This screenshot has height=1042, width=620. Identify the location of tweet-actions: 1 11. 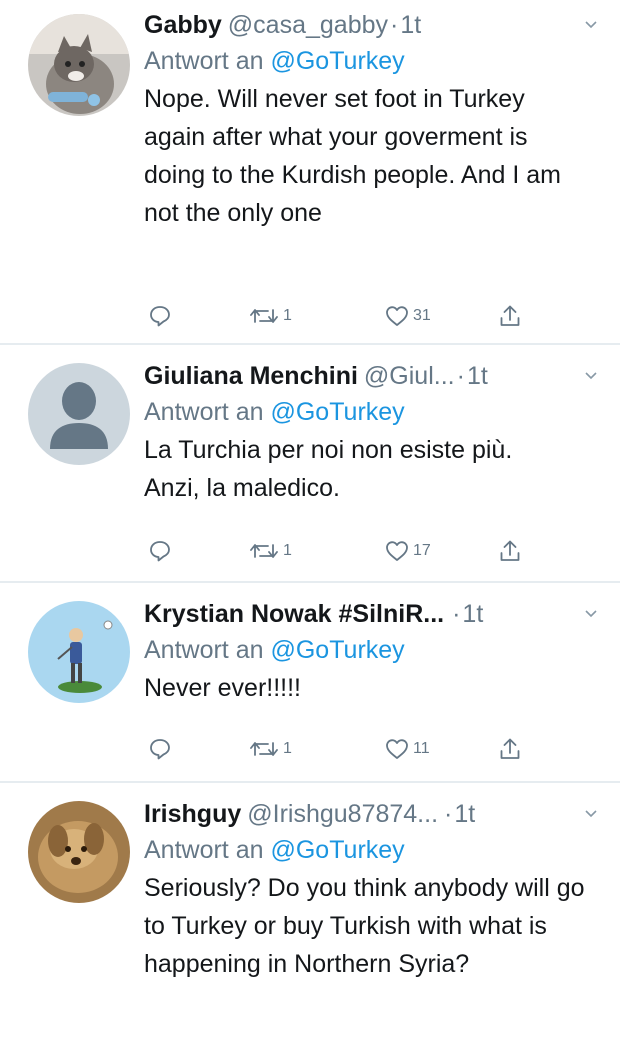
(344, 749).